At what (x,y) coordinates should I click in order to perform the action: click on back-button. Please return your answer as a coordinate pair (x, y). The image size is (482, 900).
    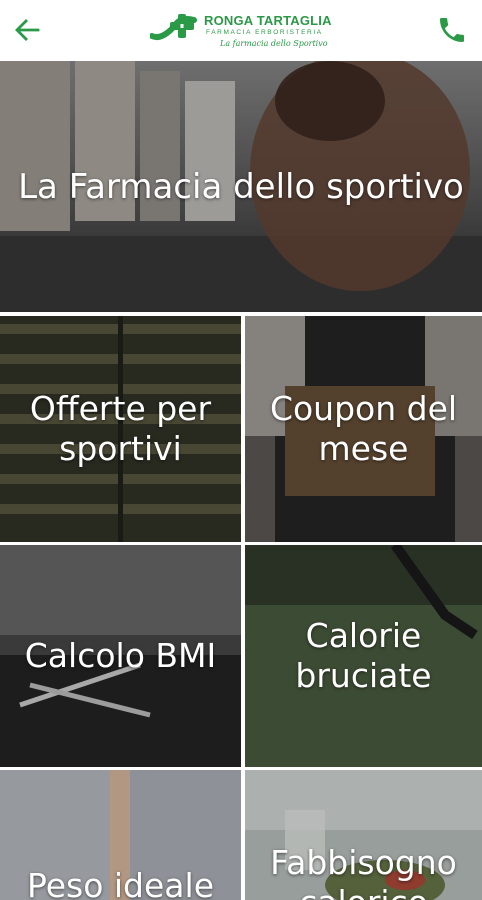
    Looking at the image, I should click on (27, 30).